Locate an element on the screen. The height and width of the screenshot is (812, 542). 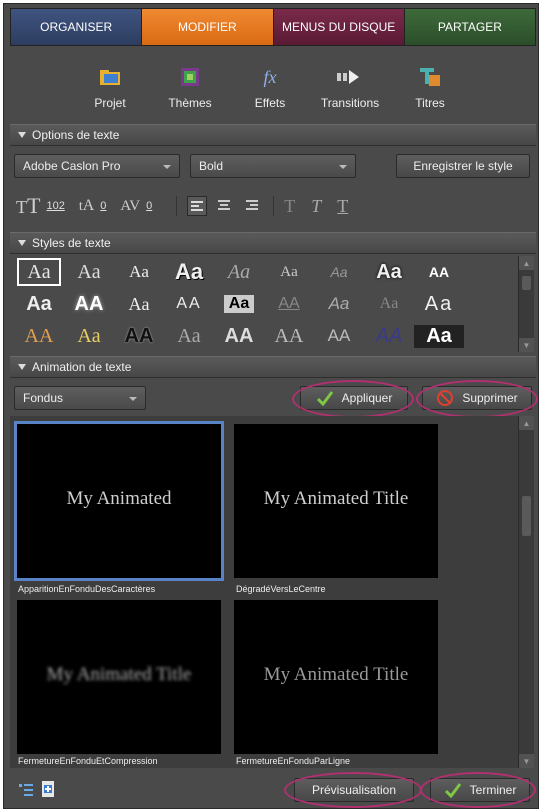
align-center-icon is located at coordinates (225, 206).